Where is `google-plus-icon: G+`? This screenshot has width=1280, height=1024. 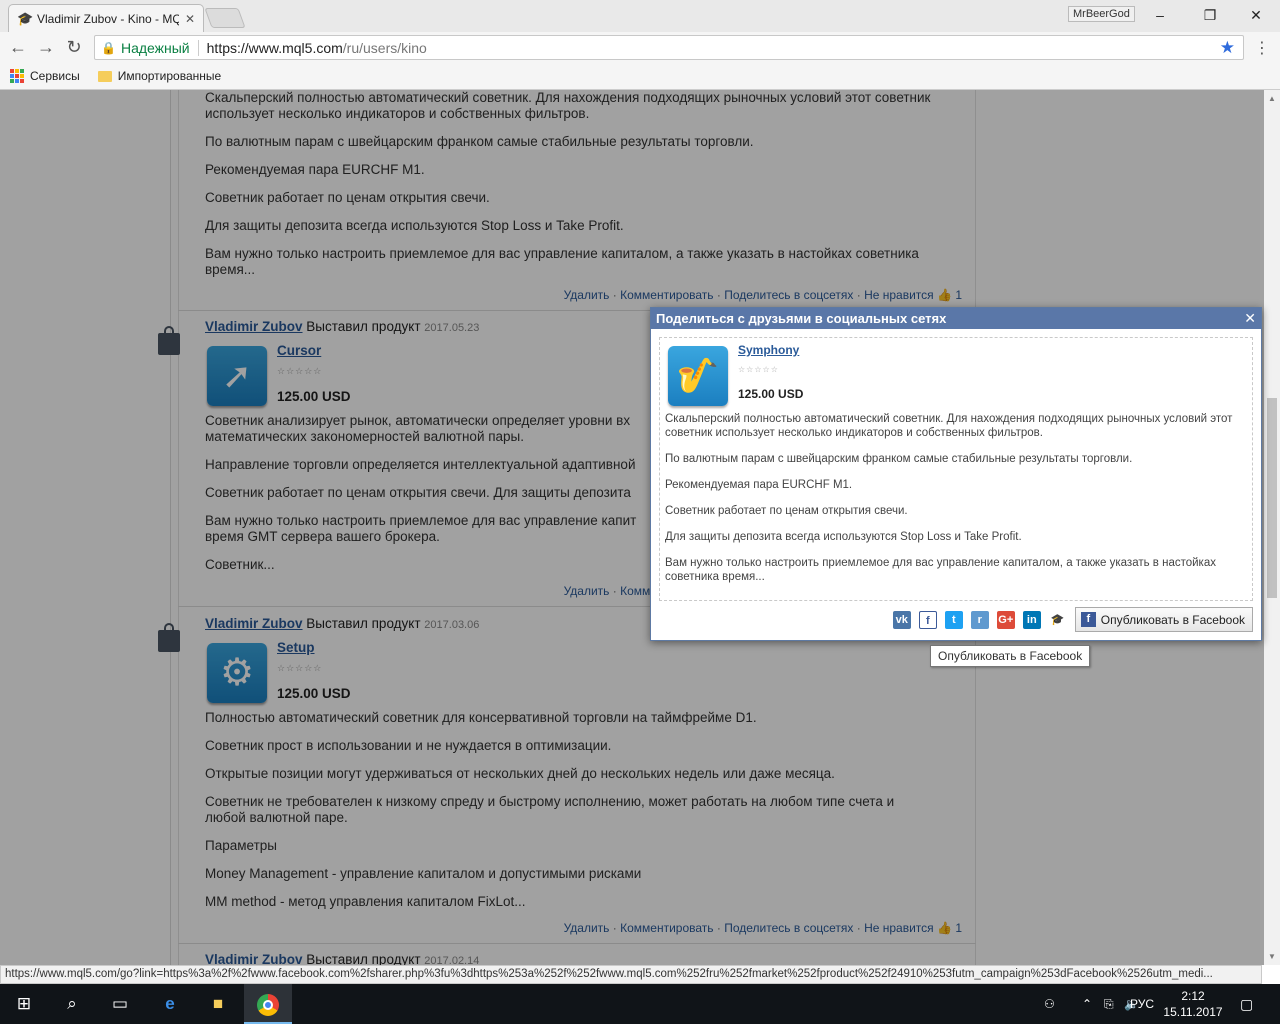 google-plus-icon: G+ is located at coordinates (1005, 619).